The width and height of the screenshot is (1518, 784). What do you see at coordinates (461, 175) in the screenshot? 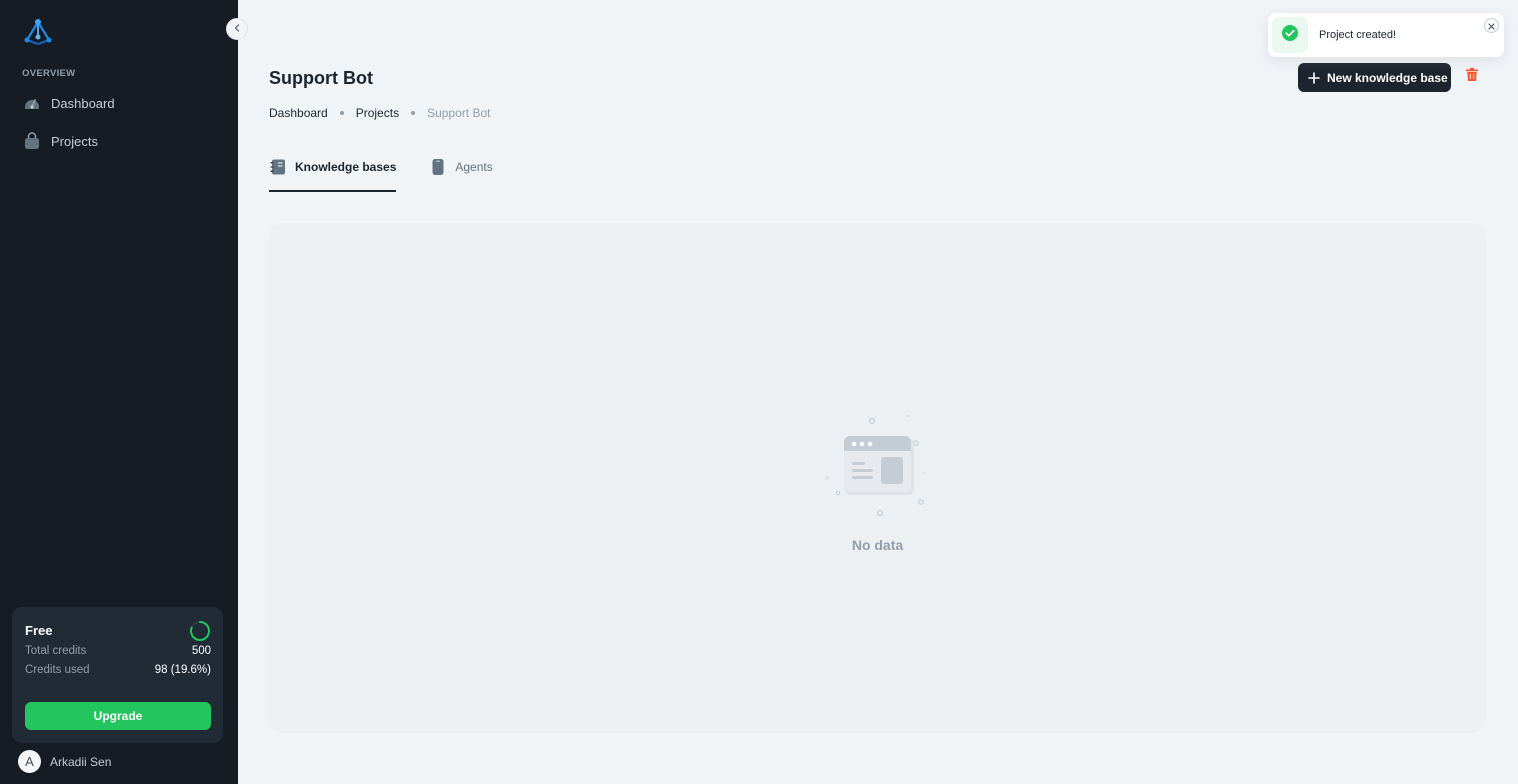
I see `tab-agents: Agents` at bounding box center [461, 175].